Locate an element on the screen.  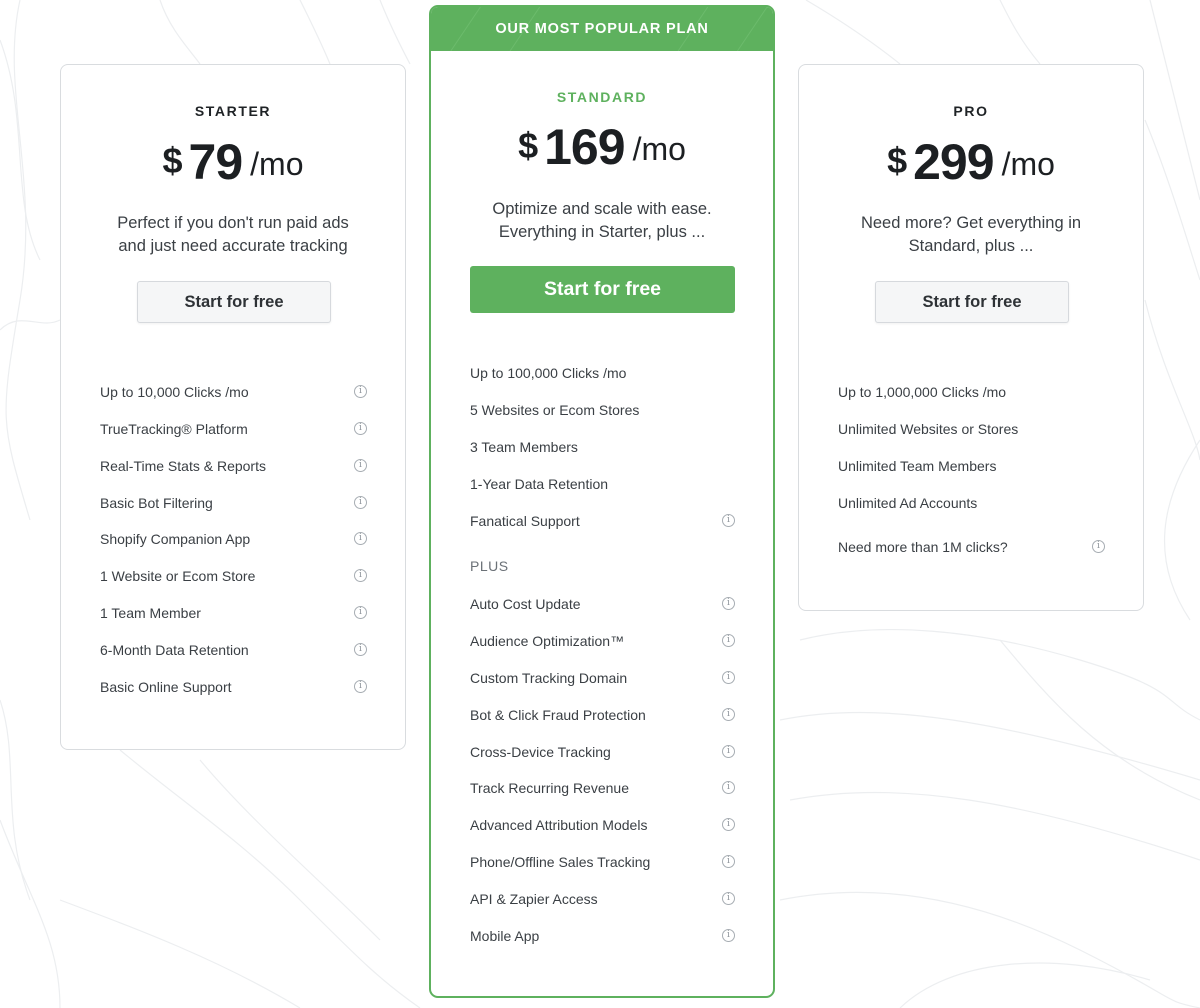
feature-label: 5 Websites or Ecom Stores is located at coordinates (555, 410).